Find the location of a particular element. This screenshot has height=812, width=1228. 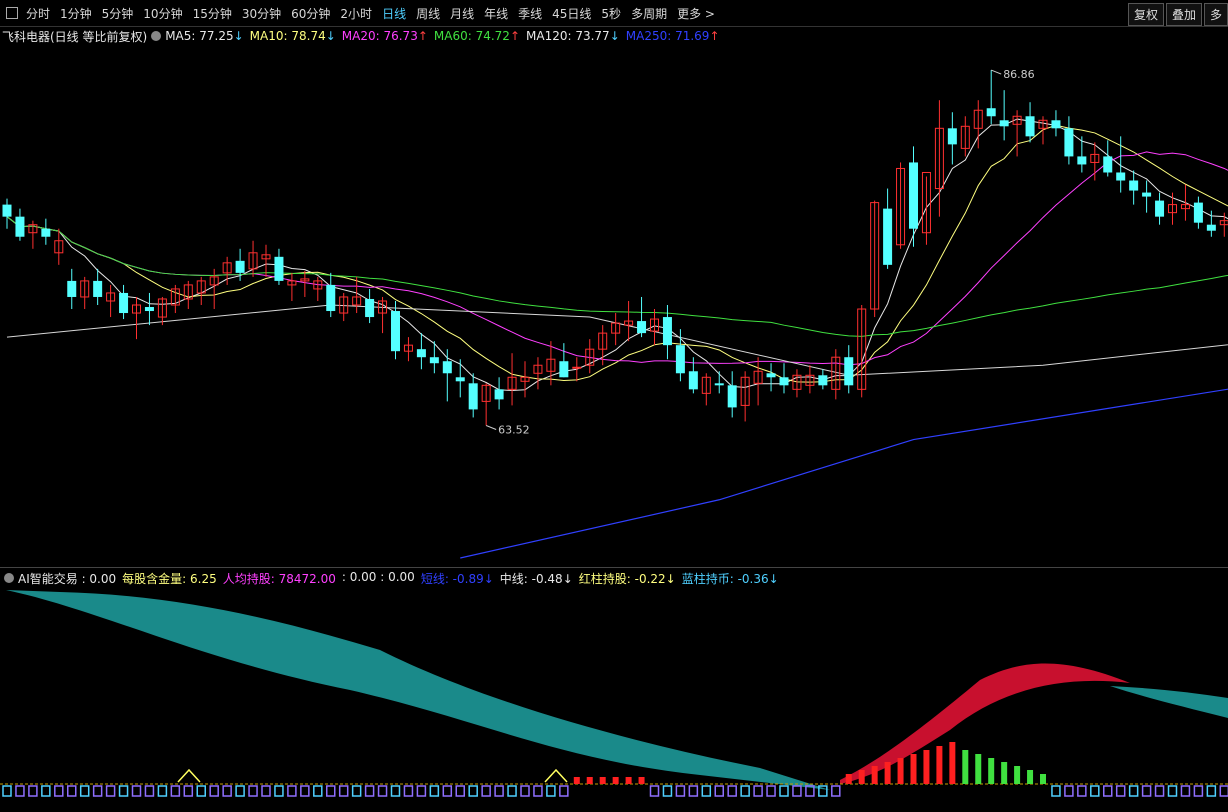

low-marker is located at coordinates (491, 427).